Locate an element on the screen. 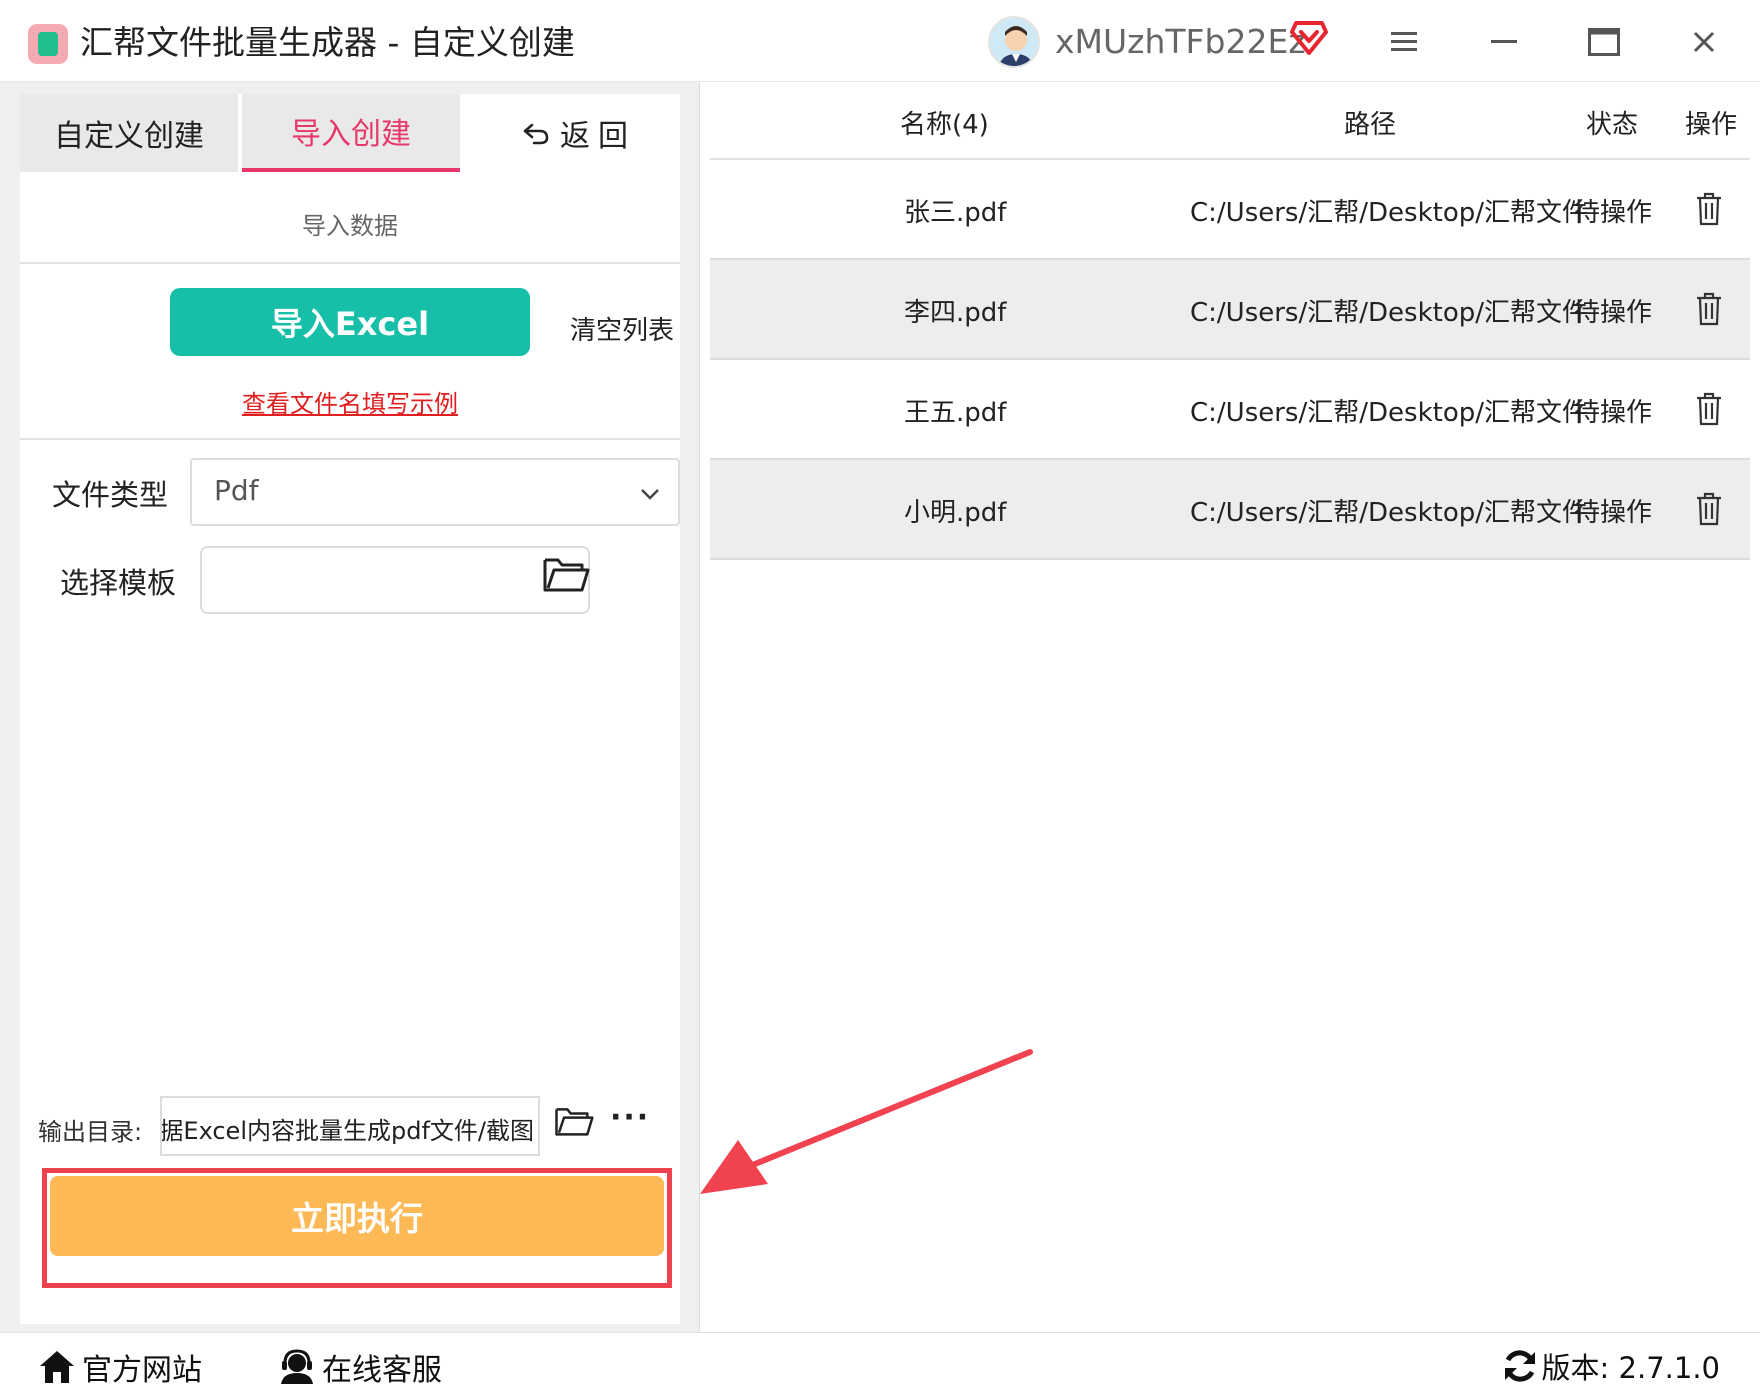  execute-button: 立即执行 is located at coordinates (357, 1216).